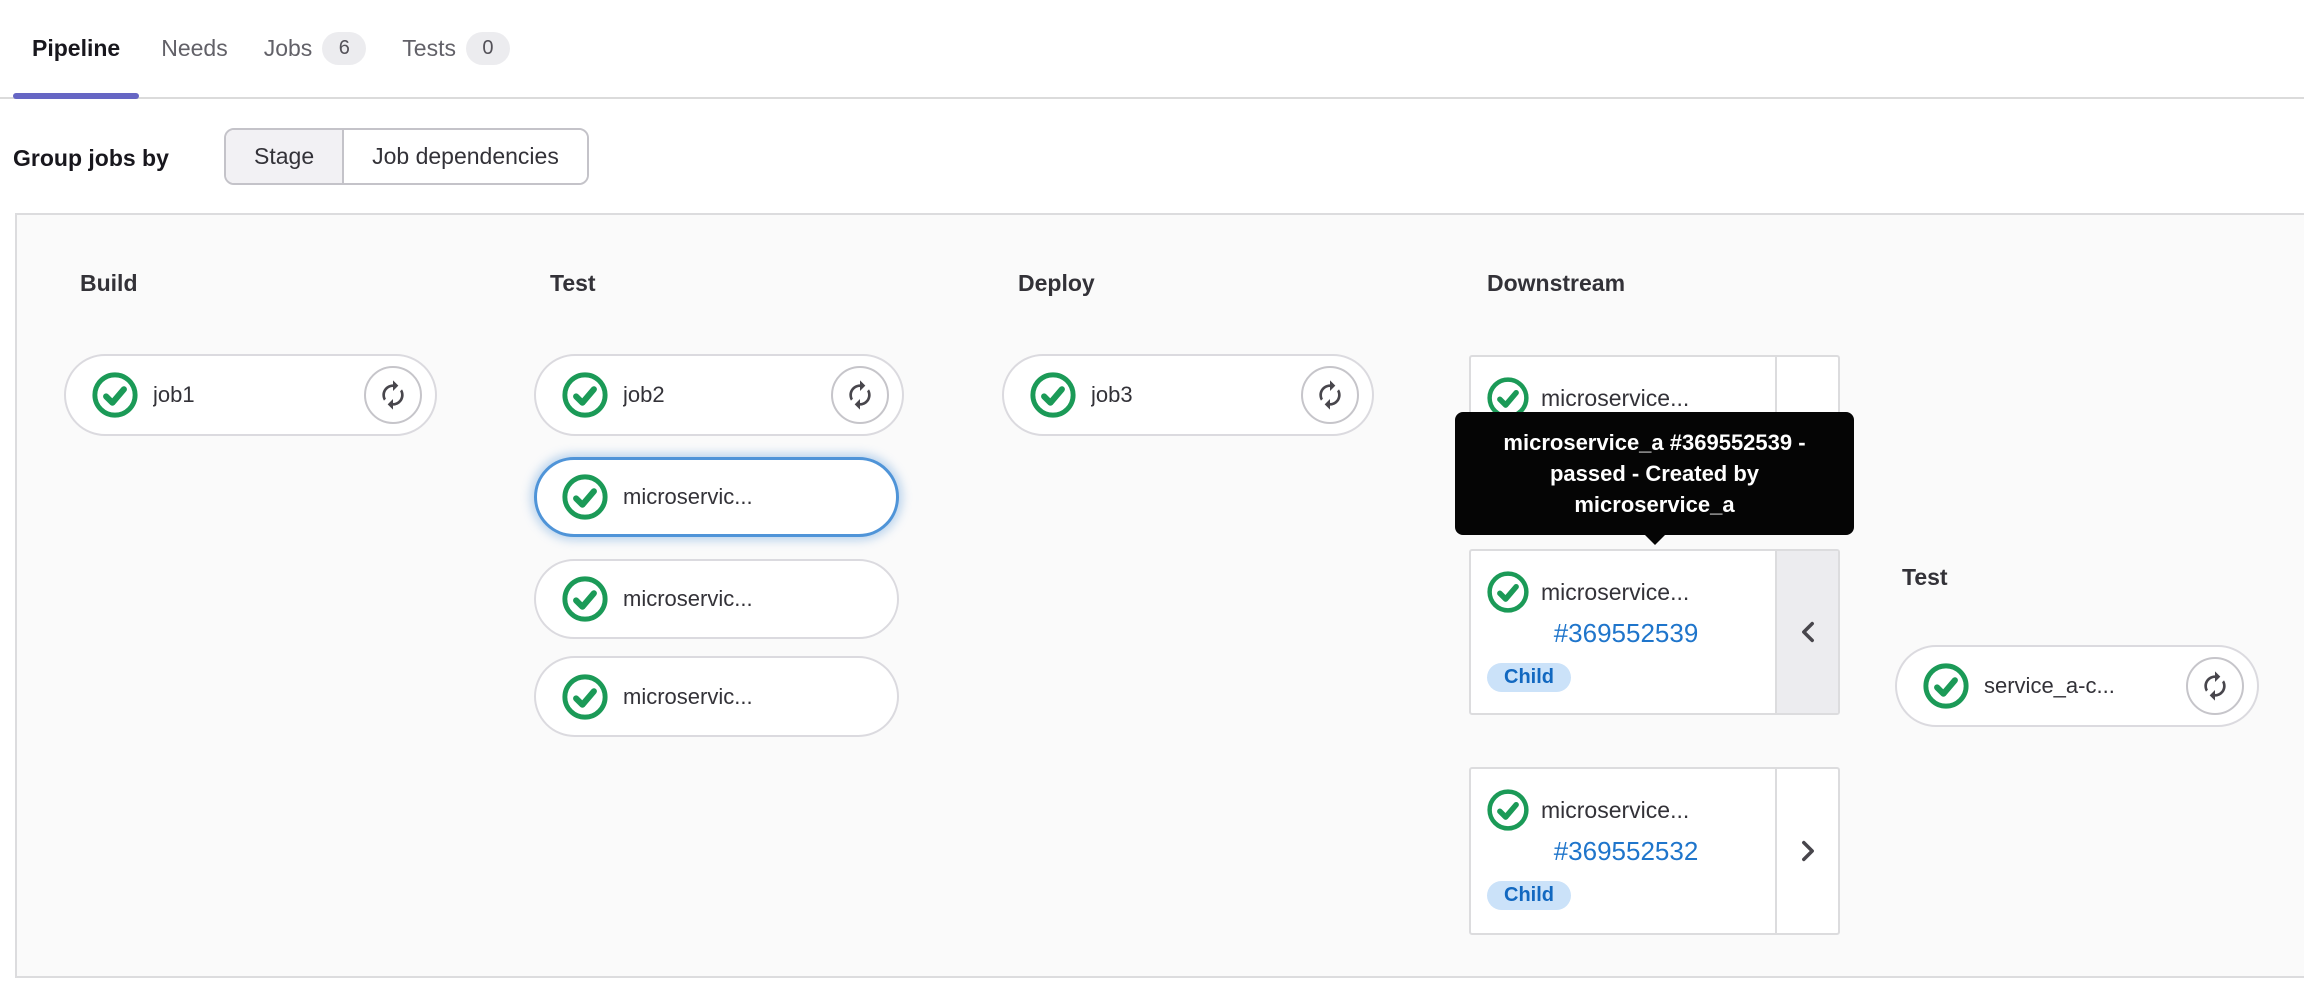 This screenshot has height=982, width=2304. Describe the element at coordinates (1925, 577) in the screenshot. I see `stage-header-child-test: Test` at that location.